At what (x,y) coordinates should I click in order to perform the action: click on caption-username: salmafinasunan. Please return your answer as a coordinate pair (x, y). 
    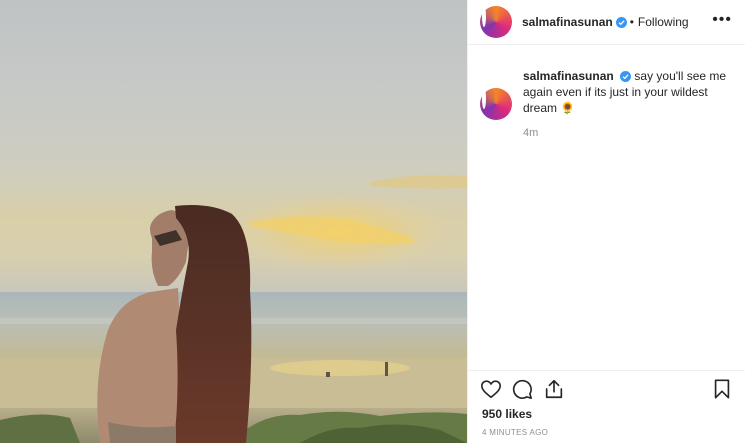
    Looking at the image, I should click on (568, 76).